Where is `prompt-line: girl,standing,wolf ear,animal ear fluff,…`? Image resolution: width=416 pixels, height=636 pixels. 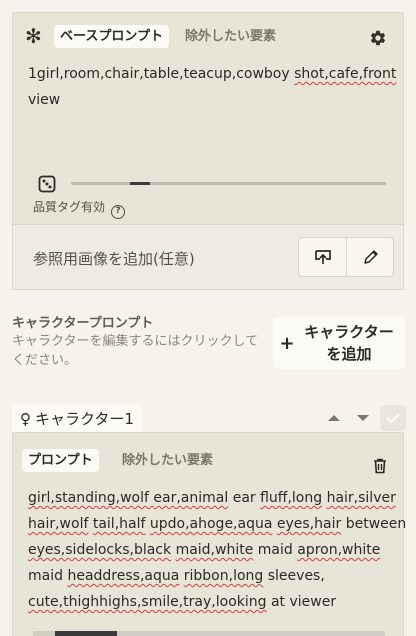
prompt-line: girl,standing,wolf ear,animal ear fluff,… is located at coordinates (213, 498).